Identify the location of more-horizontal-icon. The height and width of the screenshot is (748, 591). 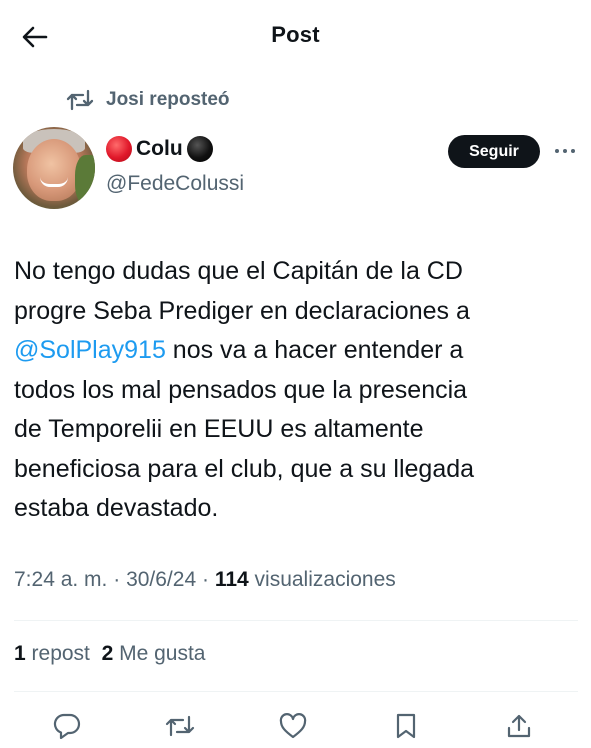
(565, 151).